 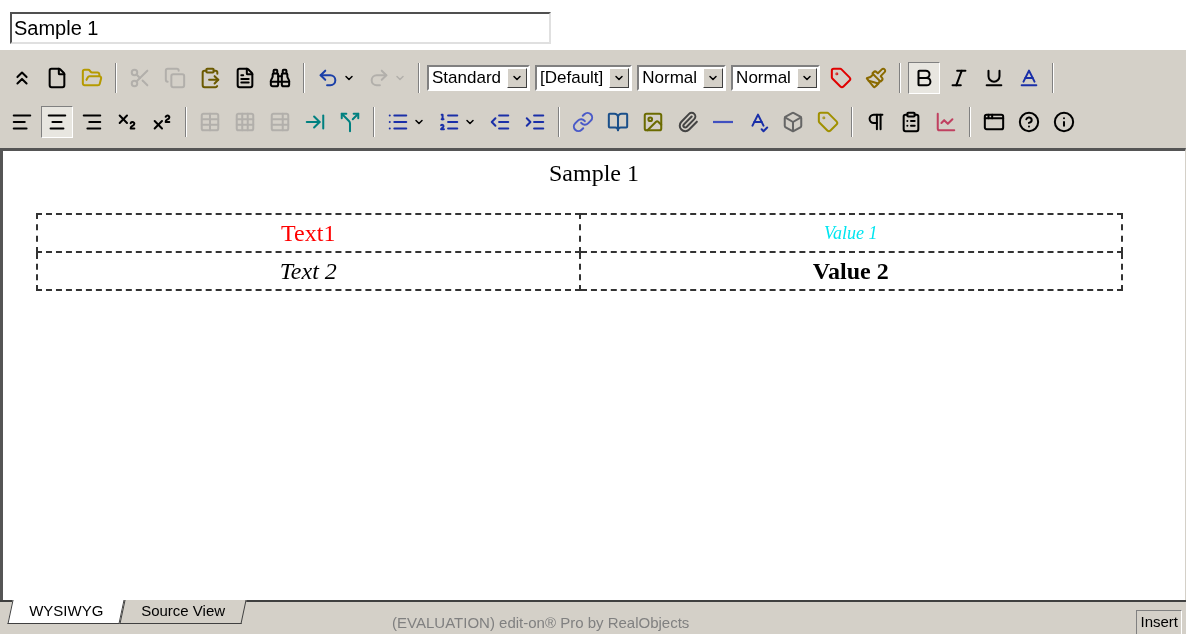 I want to click on open-folder-icon, so click(x=92, y=78).